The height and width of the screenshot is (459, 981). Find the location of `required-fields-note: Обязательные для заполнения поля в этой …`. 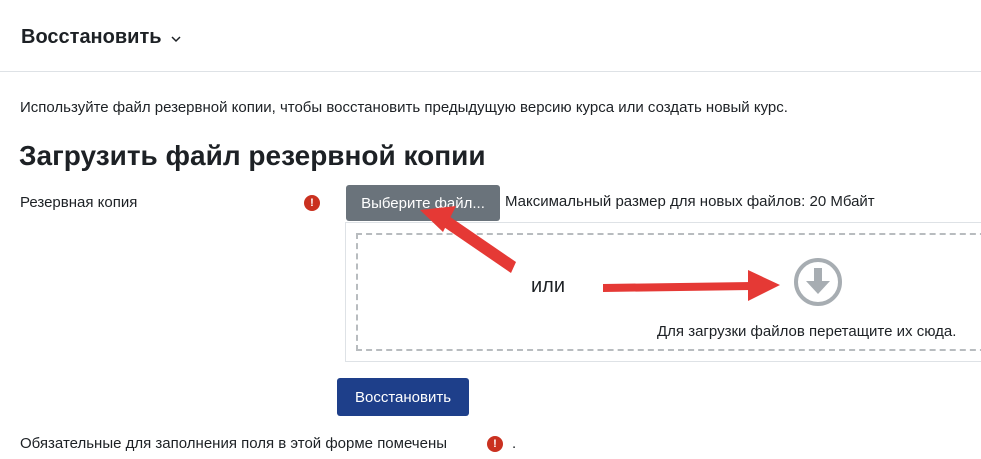

required-fields-note: Обязательные для заполнения поля в этой … is located at coordinates (234, 443).